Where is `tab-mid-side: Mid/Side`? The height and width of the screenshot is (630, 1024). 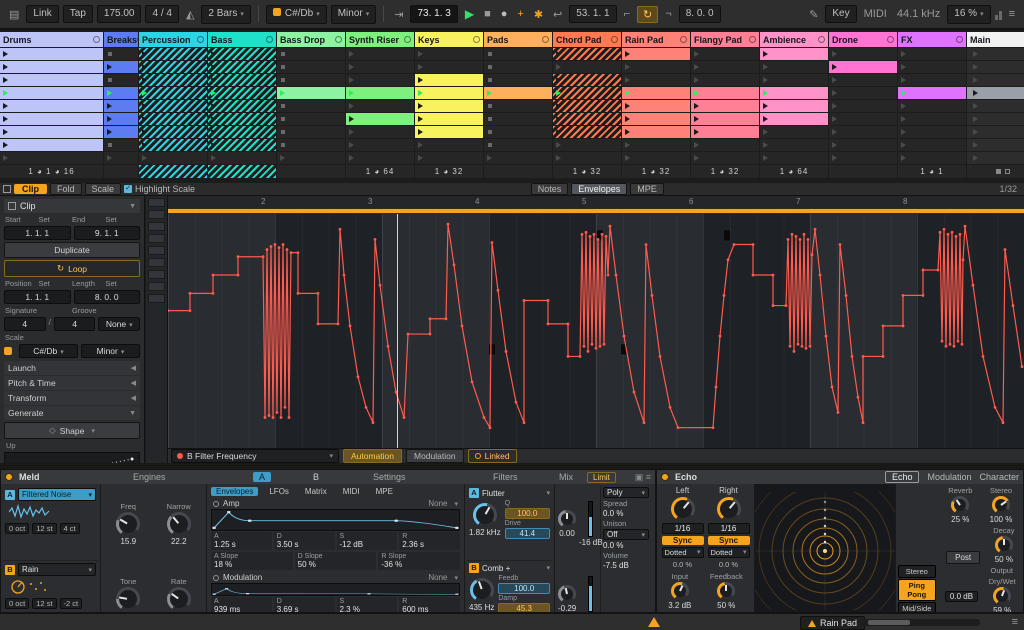
tab-mid-side: Mid/Side is located at coordinates (917, 607).